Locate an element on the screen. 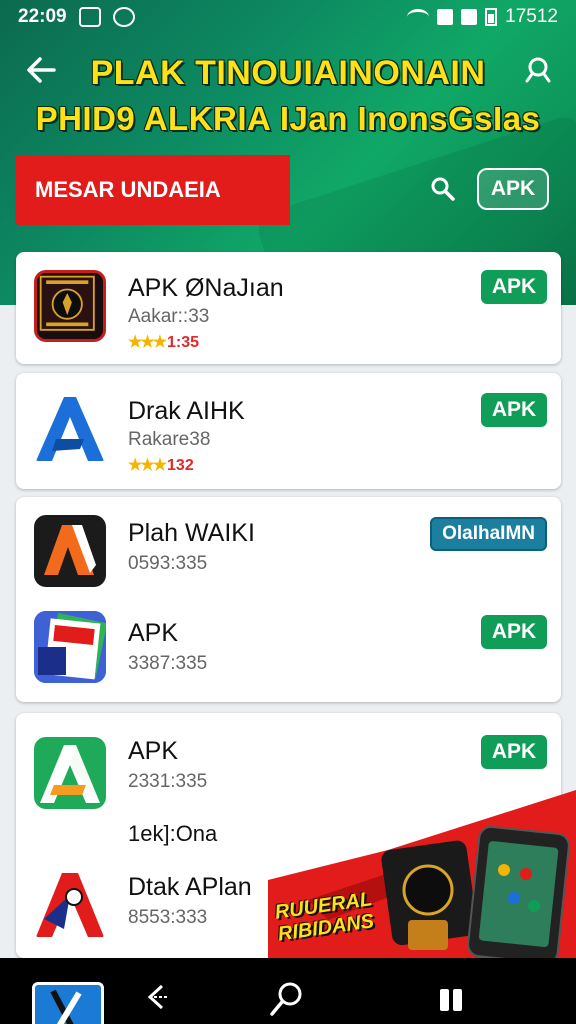  app-row: Plah WAIKI 0593:335 OlaIhaIMN is located at coordinates (288, 552).